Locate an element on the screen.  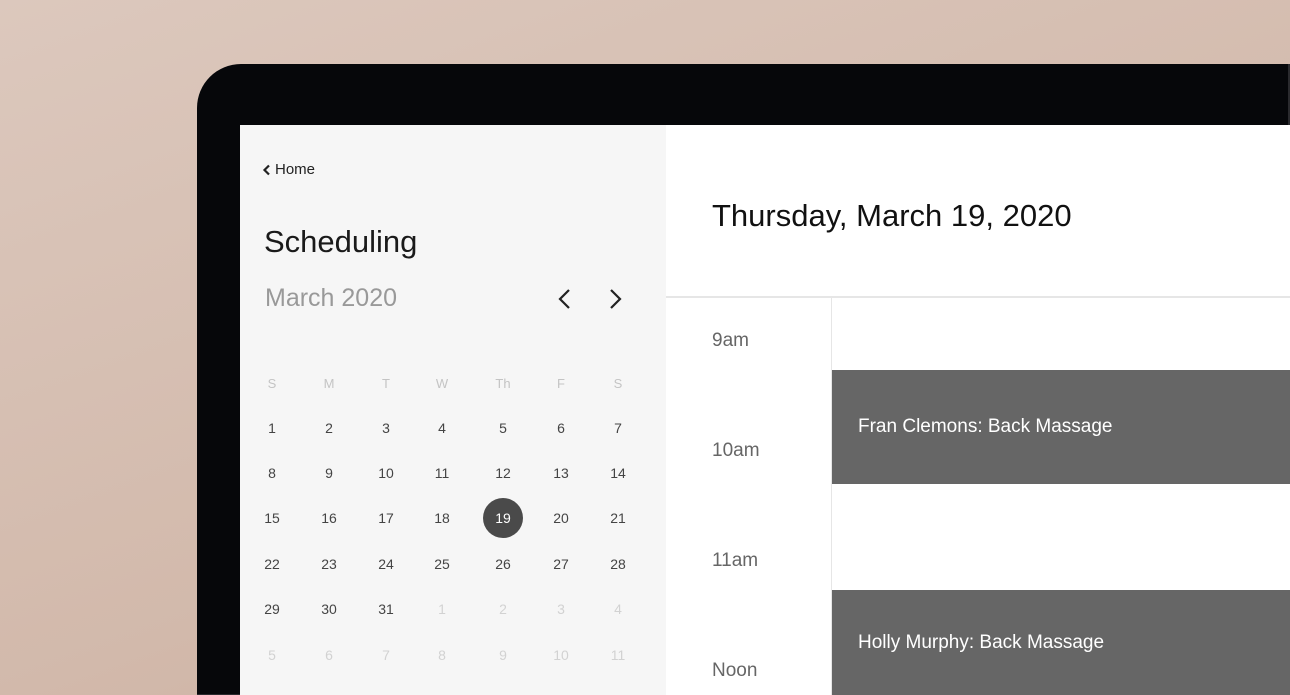
time-label: 9am is located at coordinates (730, 340).